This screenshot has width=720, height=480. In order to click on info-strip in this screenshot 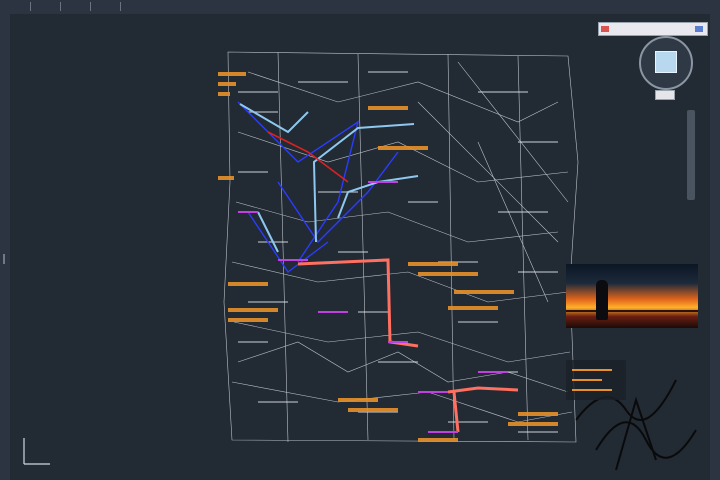, I will do `click(653, 29)`.